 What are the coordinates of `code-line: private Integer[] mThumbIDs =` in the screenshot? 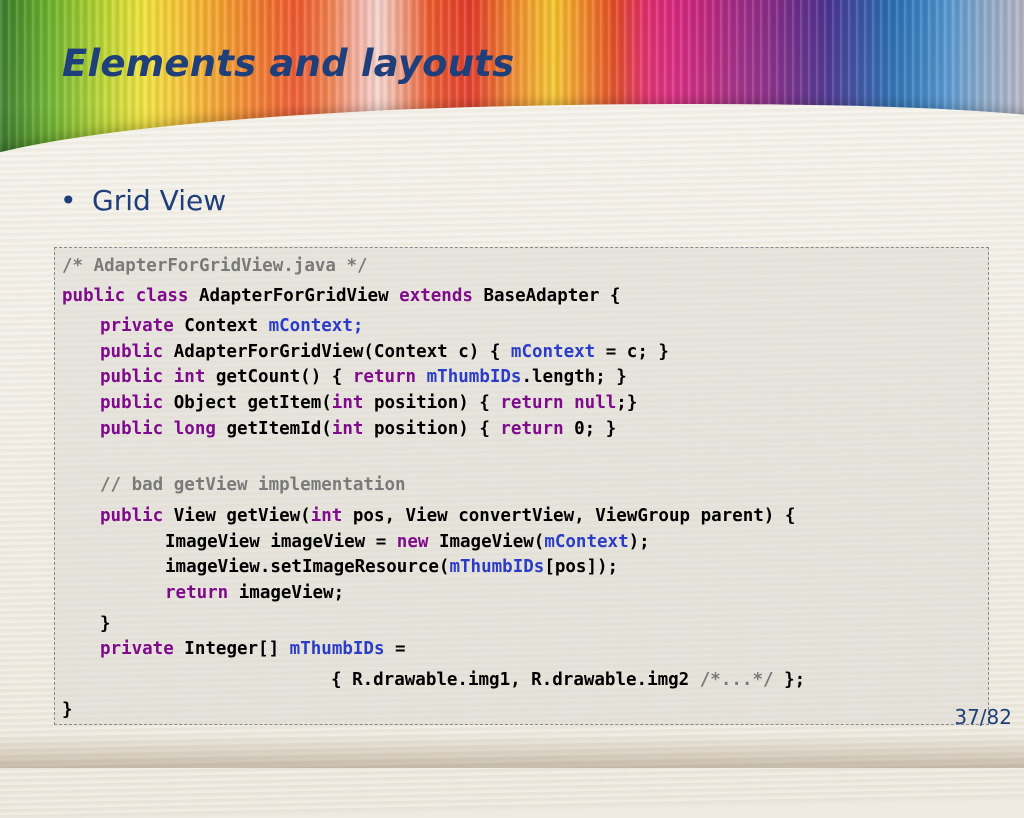 It's located at (253, 649).